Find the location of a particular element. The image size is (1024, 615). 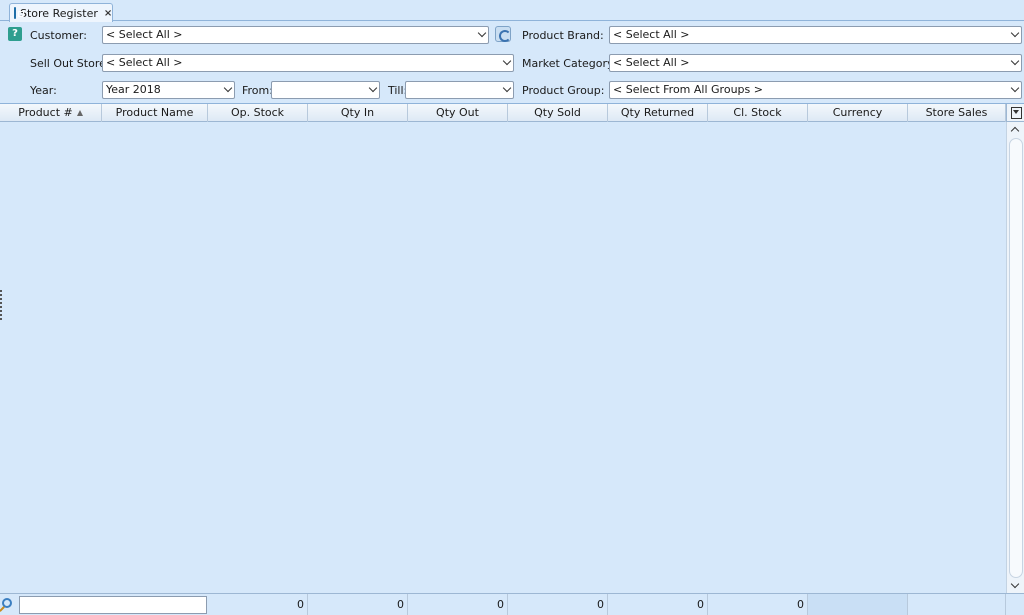

grid-footer: 0 0 0 0 0 0 is located at coordinates (512, 604).